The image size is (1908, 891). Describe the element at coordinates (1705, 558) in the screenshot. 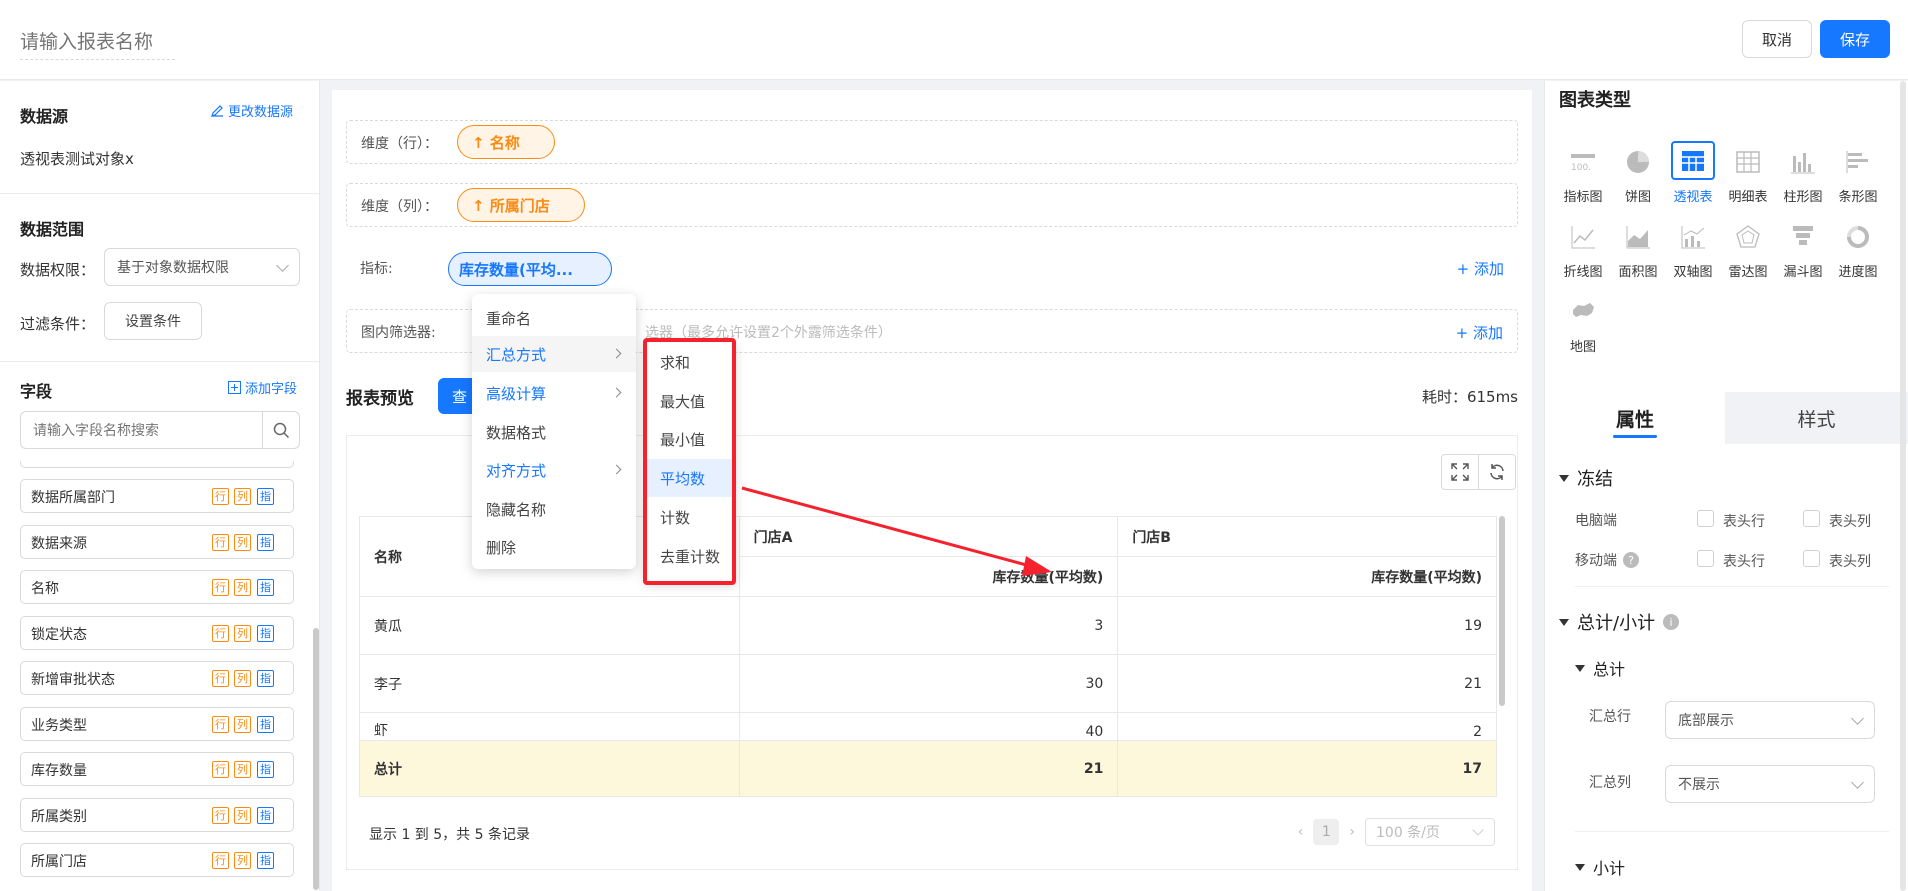

I see `mobile-header-row-checkbox` at that location.